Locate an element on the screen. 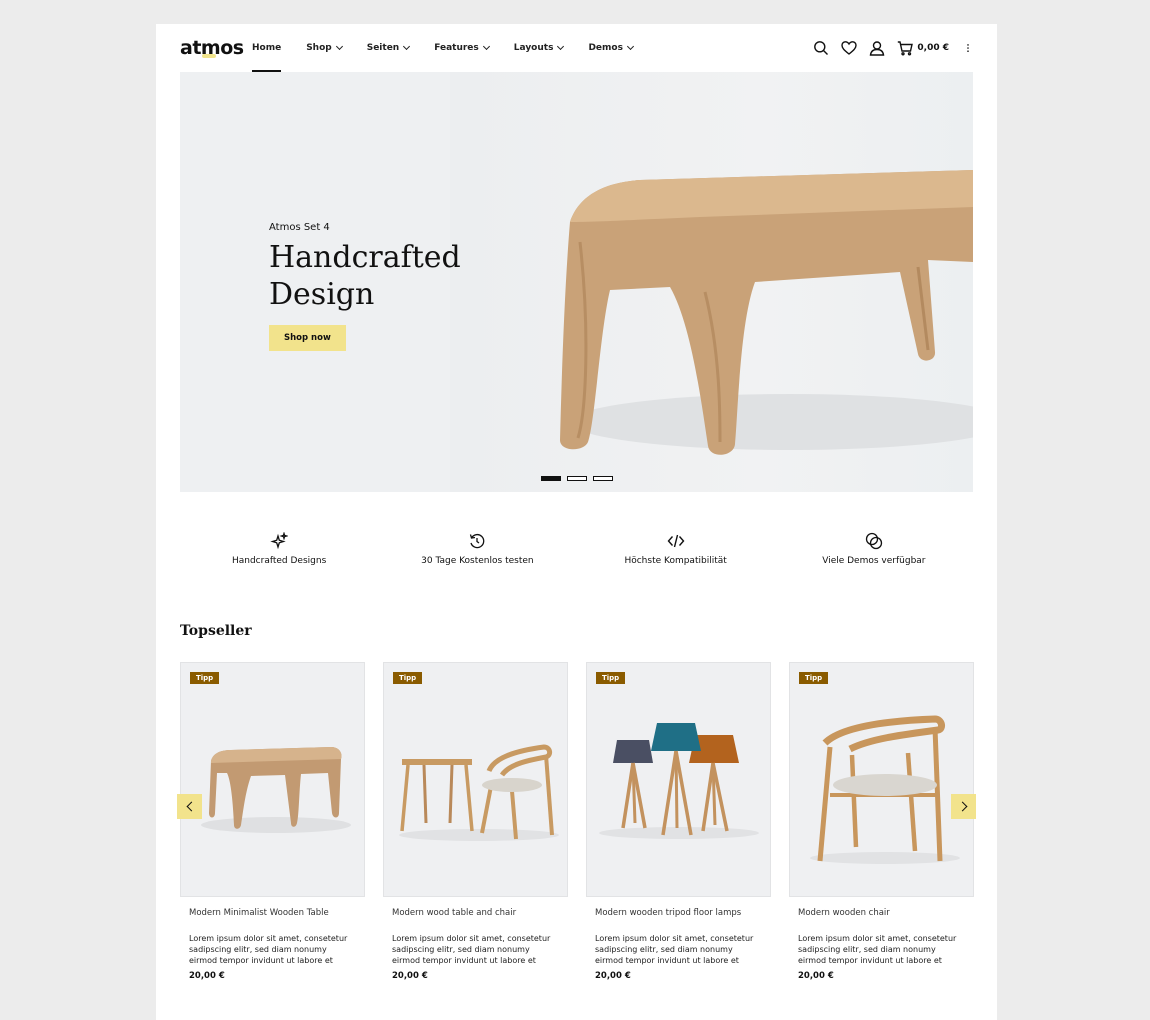 Image resolution: width=1150 pixels, height=1020 pixels. product-title: Modern wooden tripod floor lamps is located at coordinates (683, 913).